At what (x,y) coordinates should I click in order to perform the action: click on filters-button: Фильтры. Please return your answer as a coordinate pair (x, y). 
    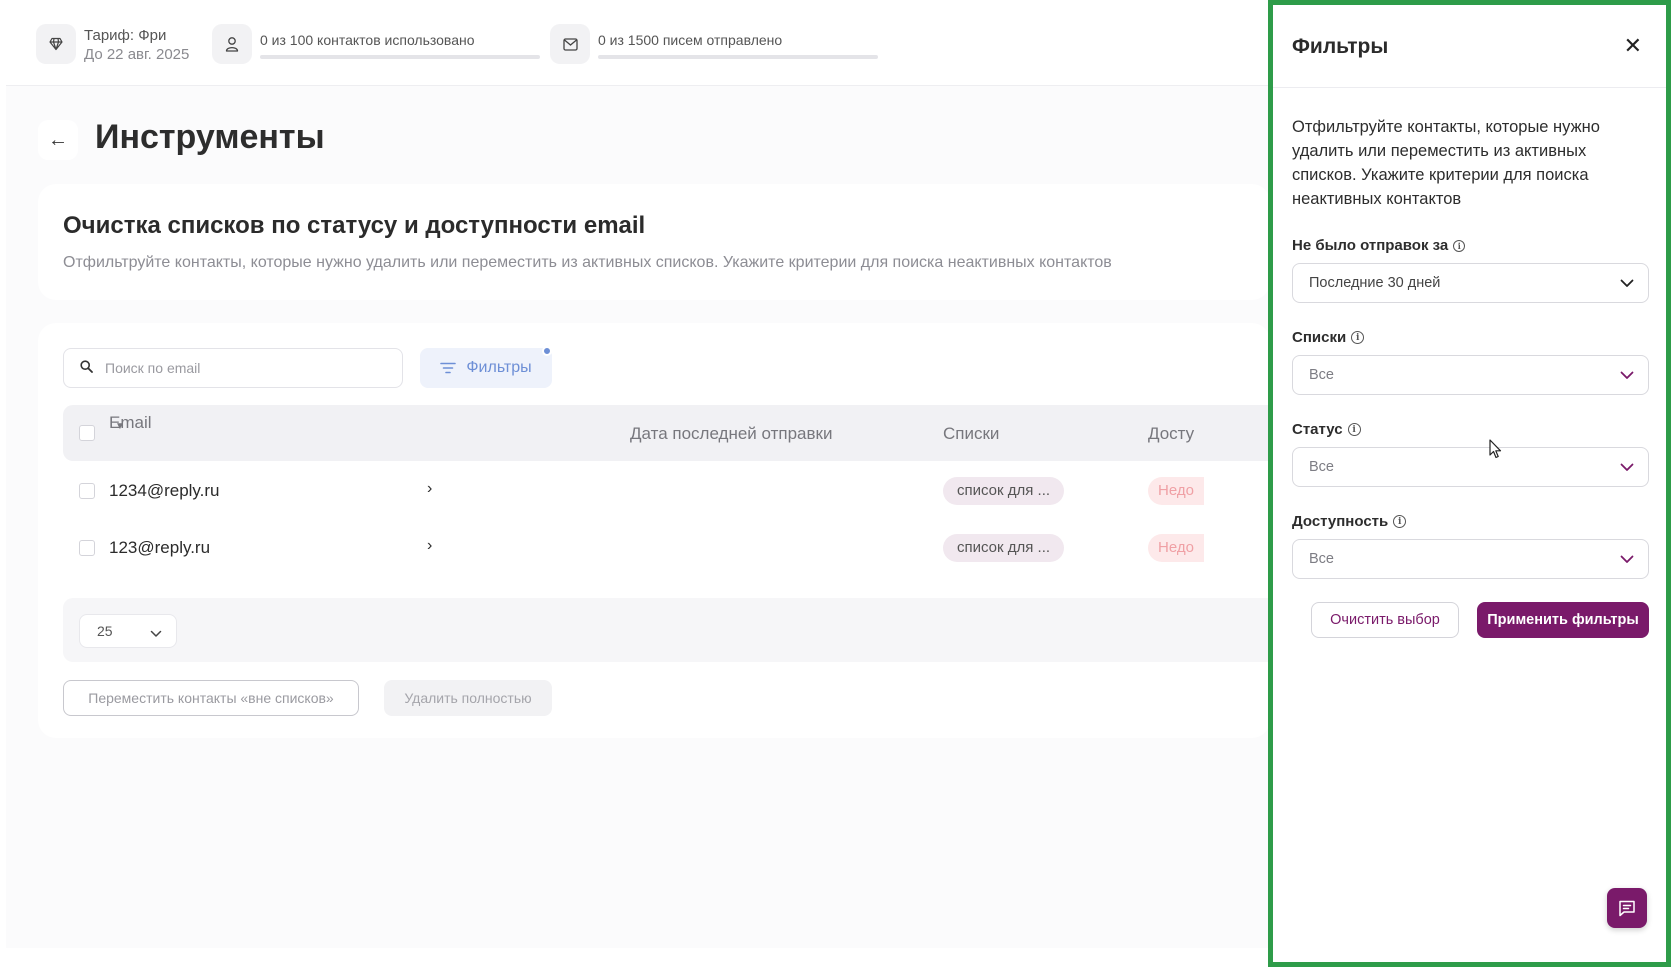
    Looking at the image, I should click on (486, 367).